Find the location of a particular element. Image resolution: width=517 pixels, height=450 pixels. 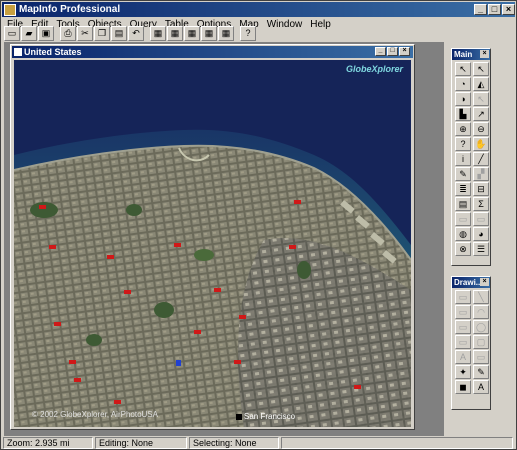

list-icon: ☰ is located at coordinates (481, 249).